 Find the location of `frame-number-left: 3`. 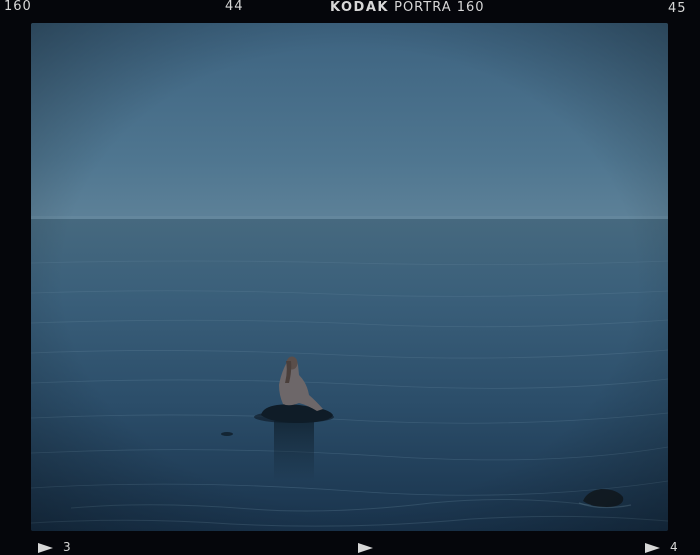

frame-number-left: 3 is located at coordinates (67, 547).